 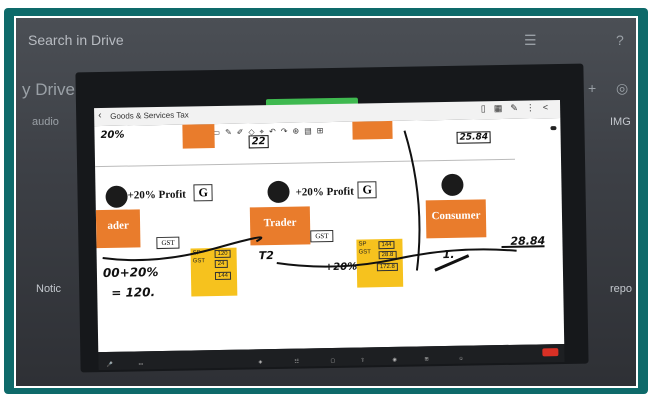 What do you see at coordinates (394, 360) in the screenshot?
I see `record-button: ◉` at bounding box center [394, 360].